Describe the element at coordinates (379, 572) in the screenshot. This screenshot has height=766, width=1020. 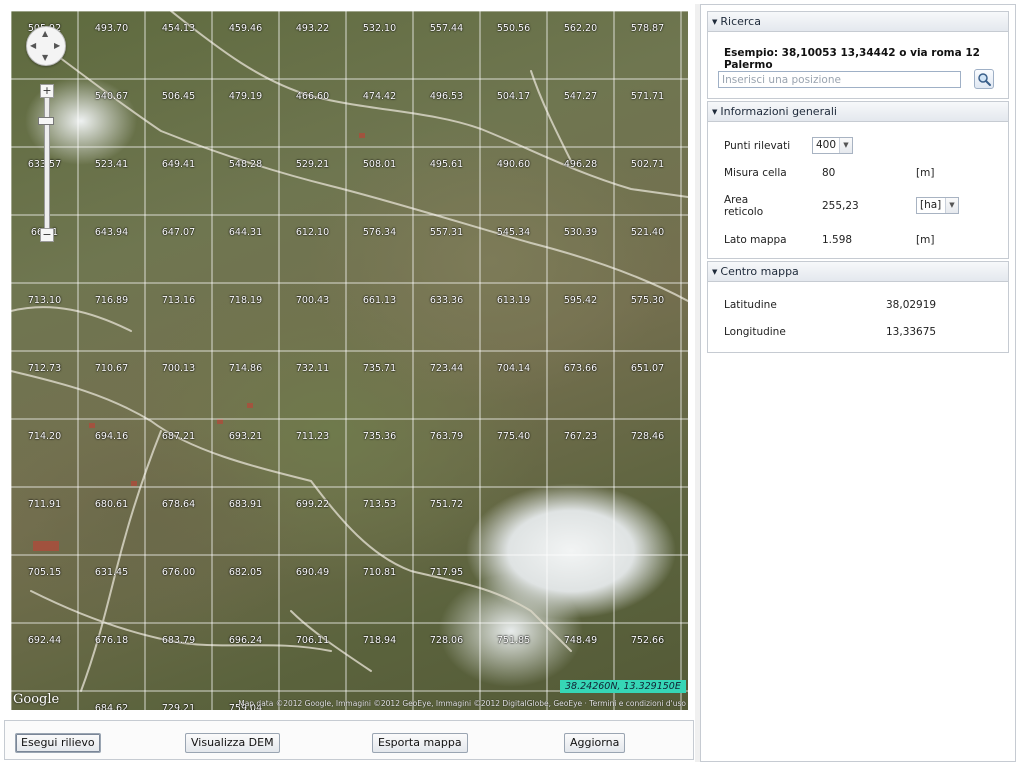
I see `grid-cell-value: 710.81` at that location.